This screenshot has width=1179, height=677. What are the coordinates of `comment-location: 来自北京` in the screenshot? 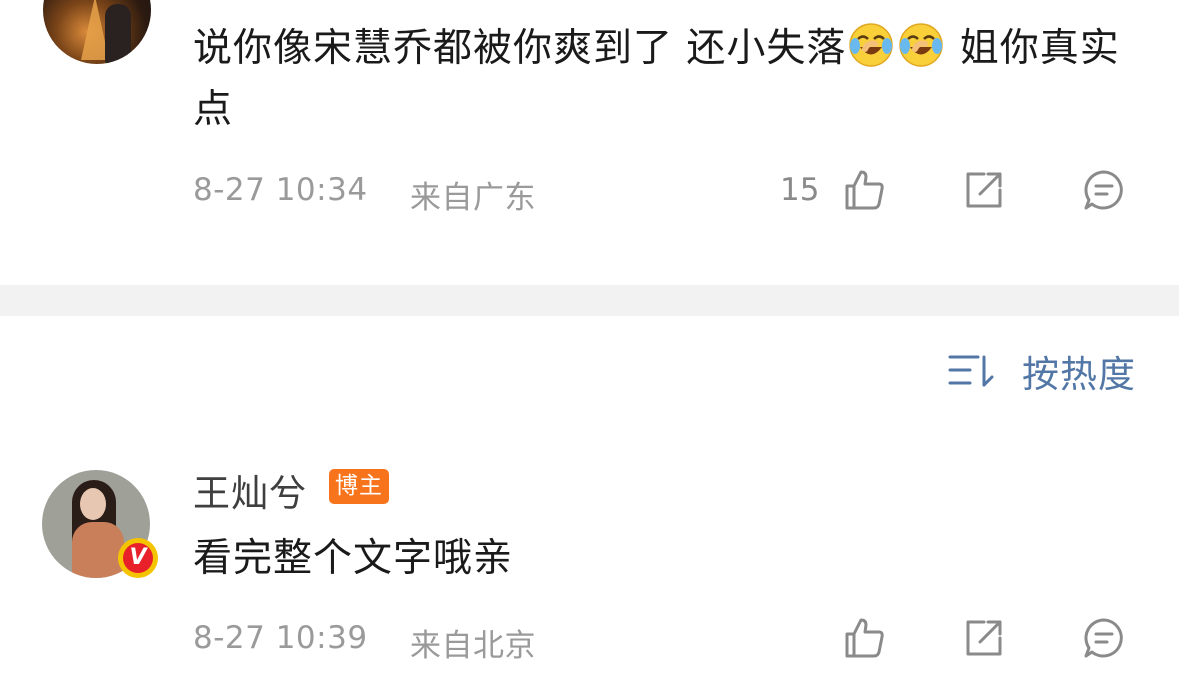 It's located at (473, 646).